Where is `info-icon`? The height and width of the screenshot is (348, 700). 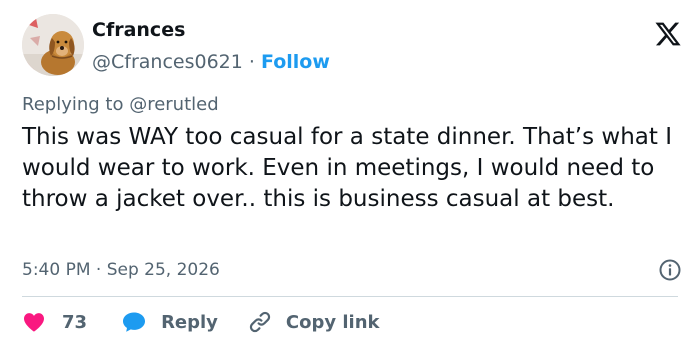
info-icon is located at coordinates (670, 270).